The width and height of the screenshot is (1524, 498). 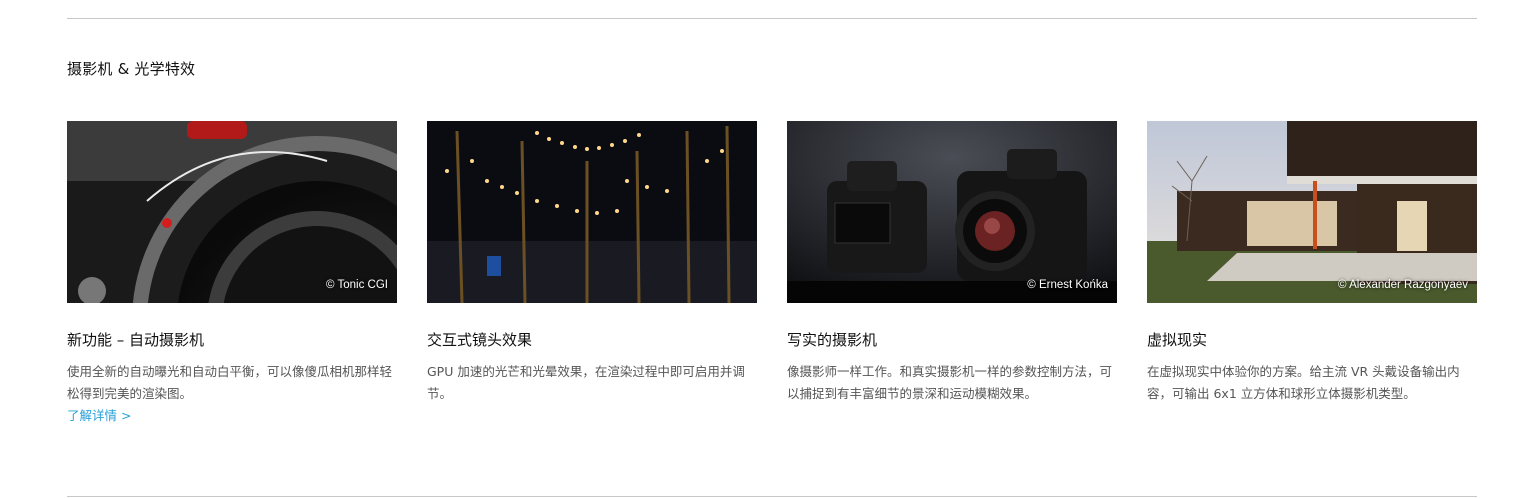 I want to click on card-title: 虚拟现实, so click(x=1177, y=340).